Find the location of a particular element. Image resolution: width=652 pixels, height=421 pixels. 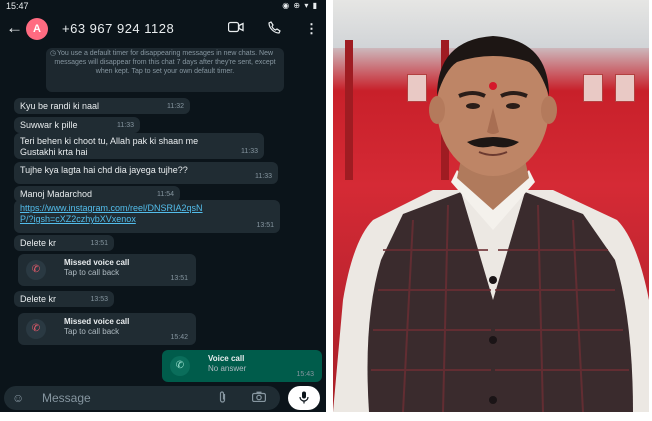

message-time: 11:54 is located at coordinates (165, 194).